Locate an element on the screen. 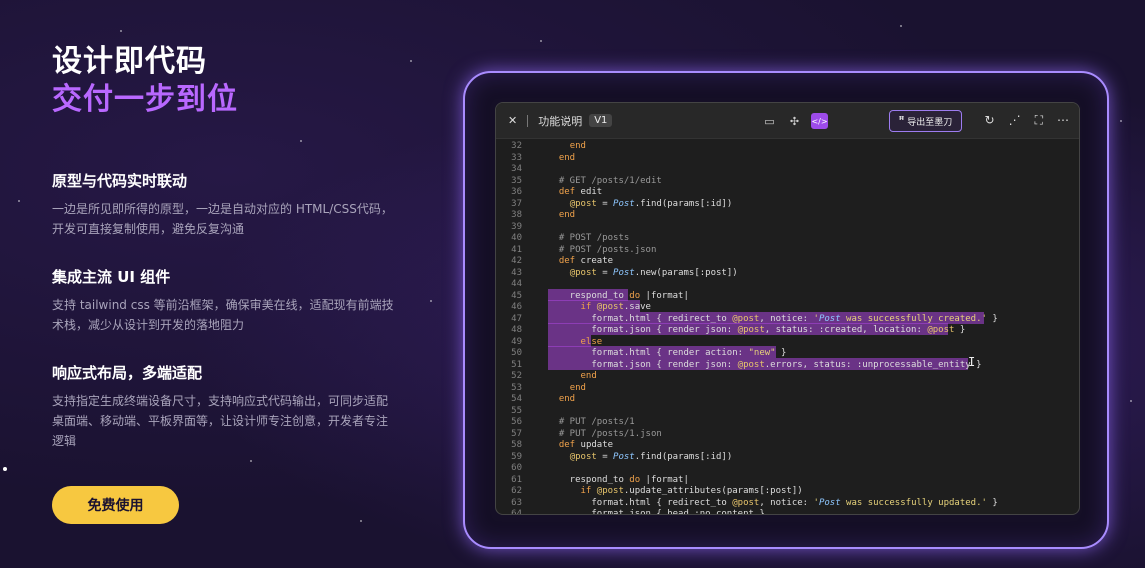 The width and height of the screenshot is (1145, 568). line-number: 45 is located at coordinates (516, 295).